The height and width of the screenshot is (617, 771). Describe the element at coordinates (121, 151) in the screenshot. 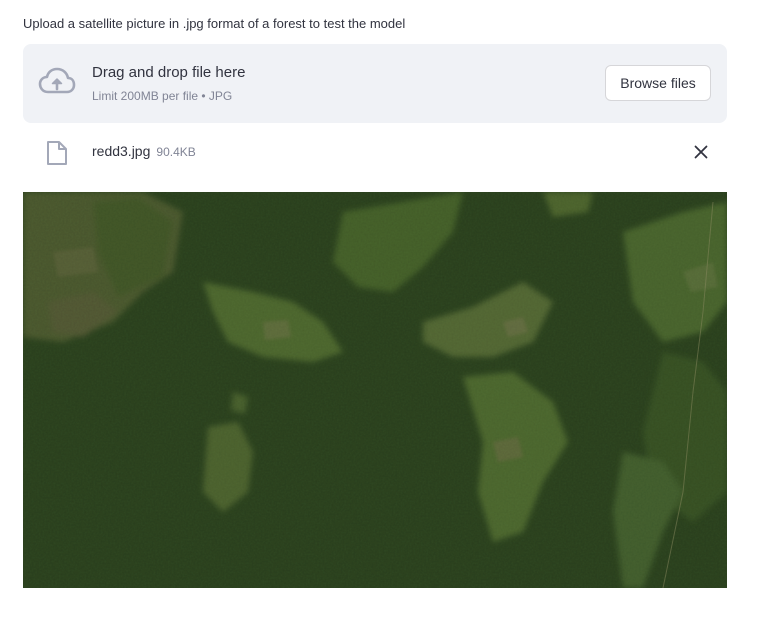

I see `file-name: redd3.jpg` at that location.